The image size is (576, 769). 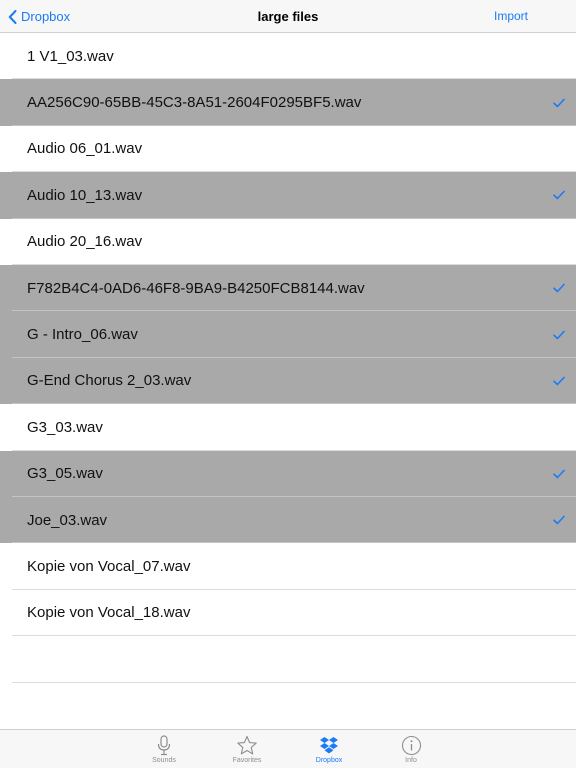 I want to click on file-name: G3_05.wav, so click(x=65, y=474).